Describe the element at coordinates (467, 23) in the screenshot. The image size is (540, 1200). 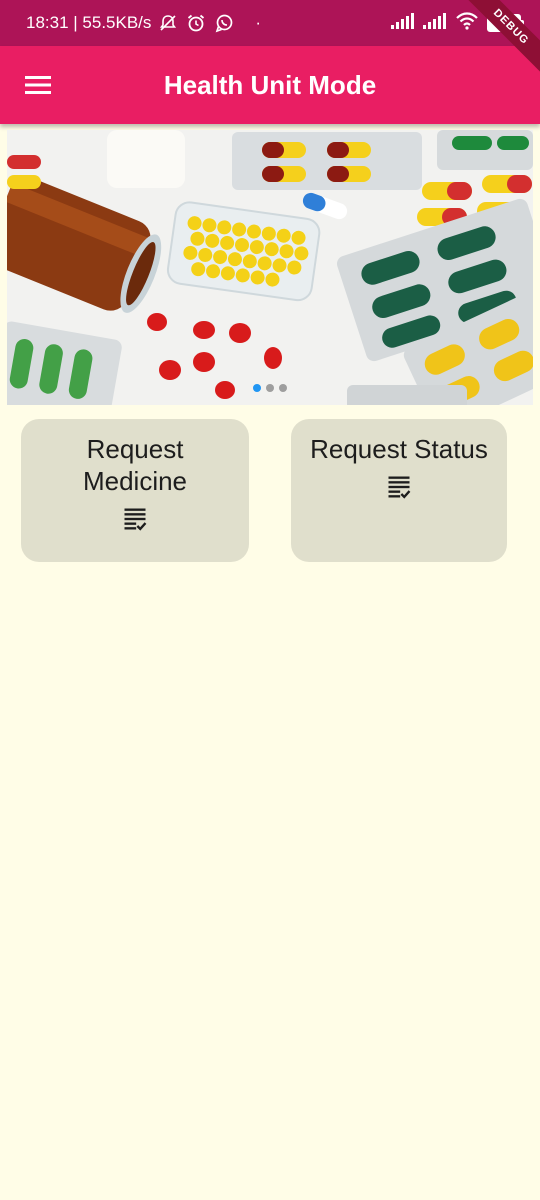
I see `wifi-icon` at that location.